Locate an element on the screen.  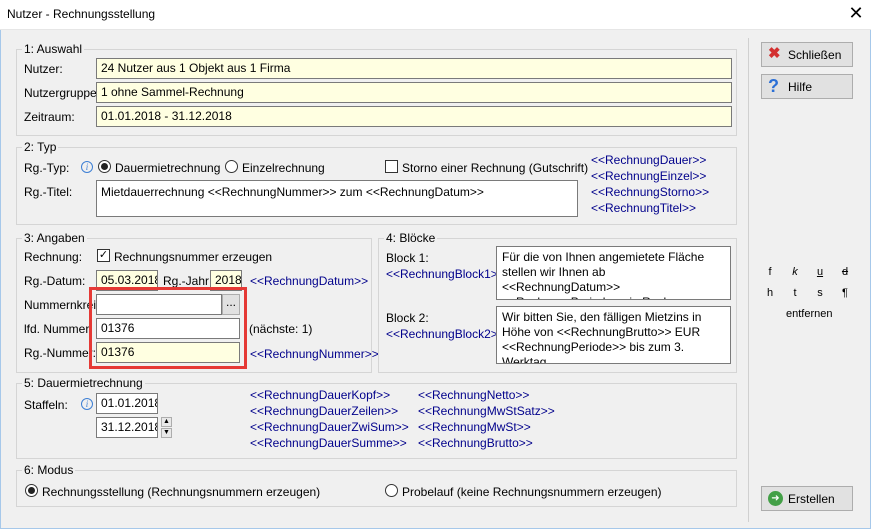
schliessen-label: Schließen is located at coordinates (815, 55).